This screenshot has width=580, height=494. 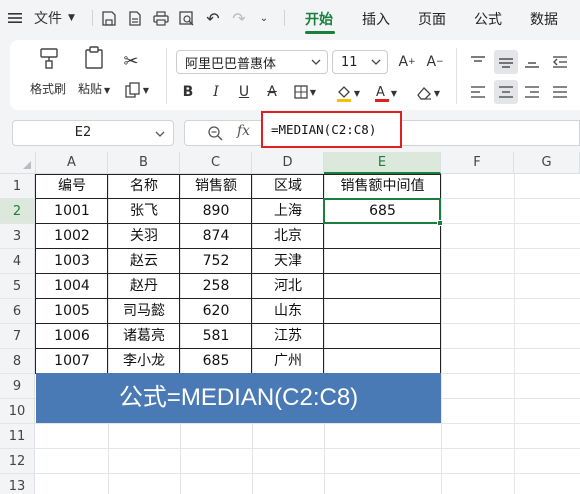 I want to click on fill-color-button: ▼, so click(x=348, y=93).